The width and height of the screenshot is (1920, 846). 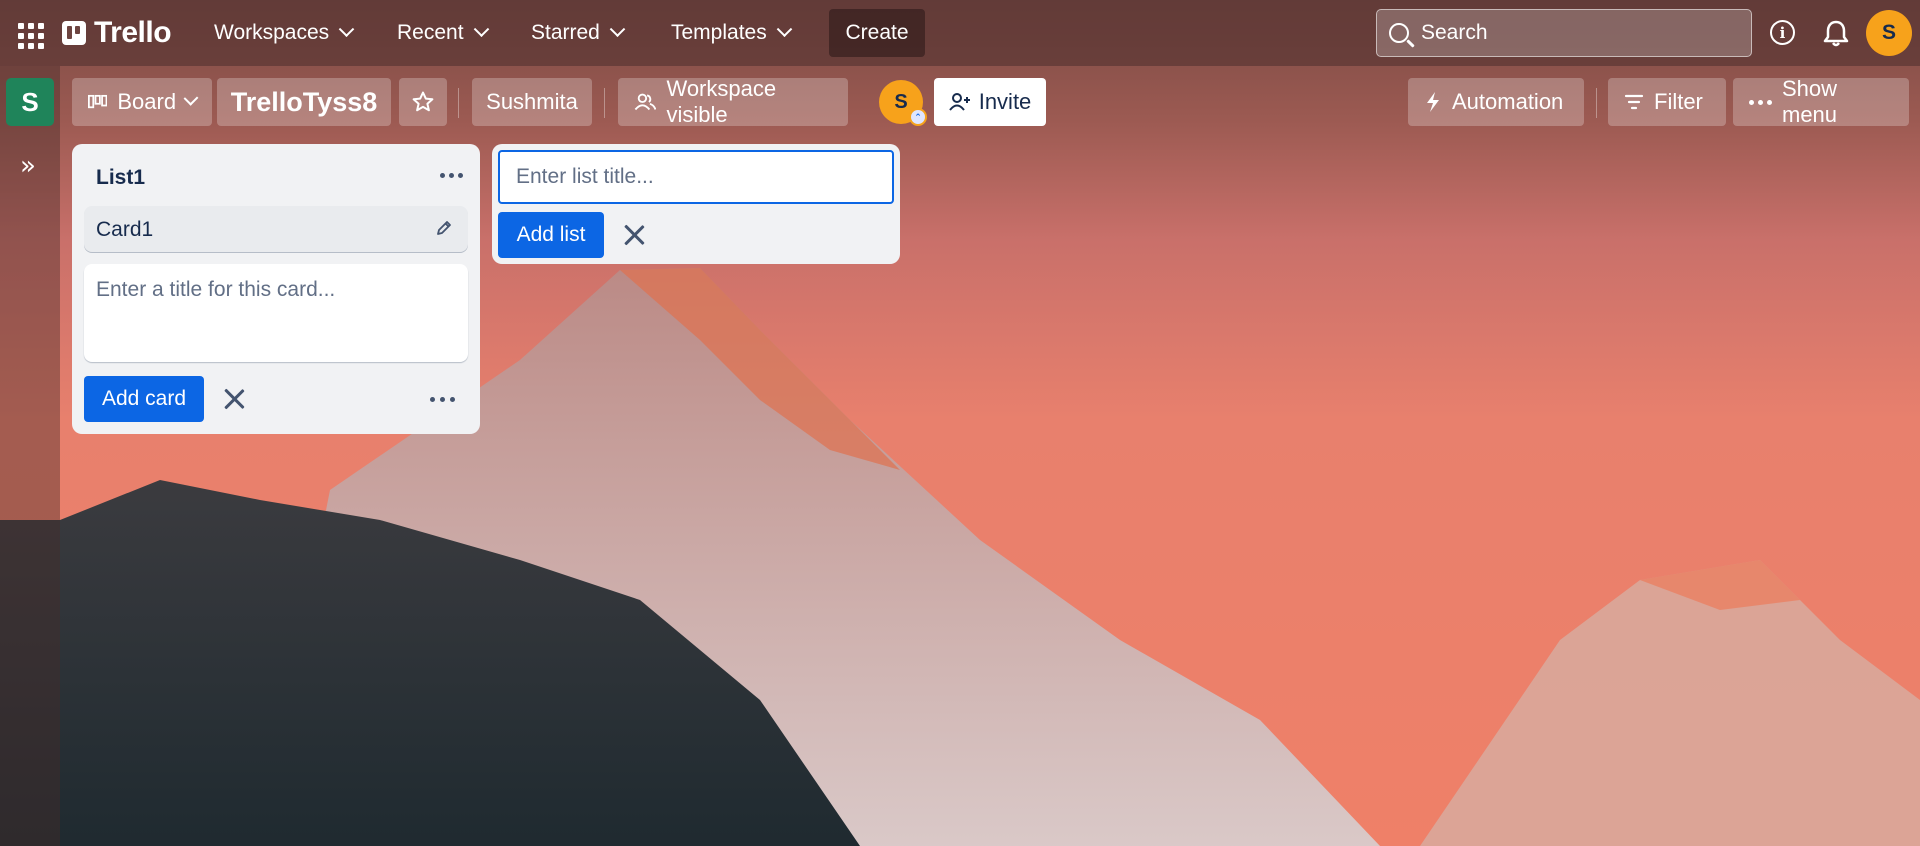 I want to click on workspaces-menu-label: Workspaces, so click(x=272, y=32).